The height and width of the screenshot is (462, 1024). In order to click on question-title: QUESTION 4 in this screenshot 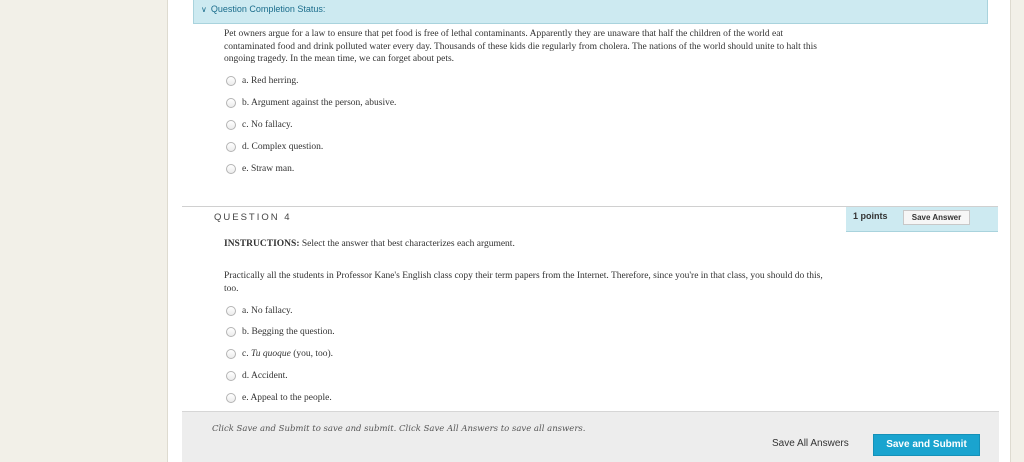, I will do `click(253, 217)`.